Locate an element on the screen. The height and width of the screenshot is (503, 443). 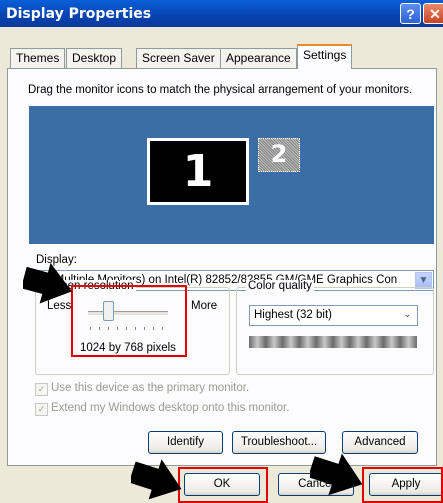
close-button: ✕ is located at coordinates (433, 13).